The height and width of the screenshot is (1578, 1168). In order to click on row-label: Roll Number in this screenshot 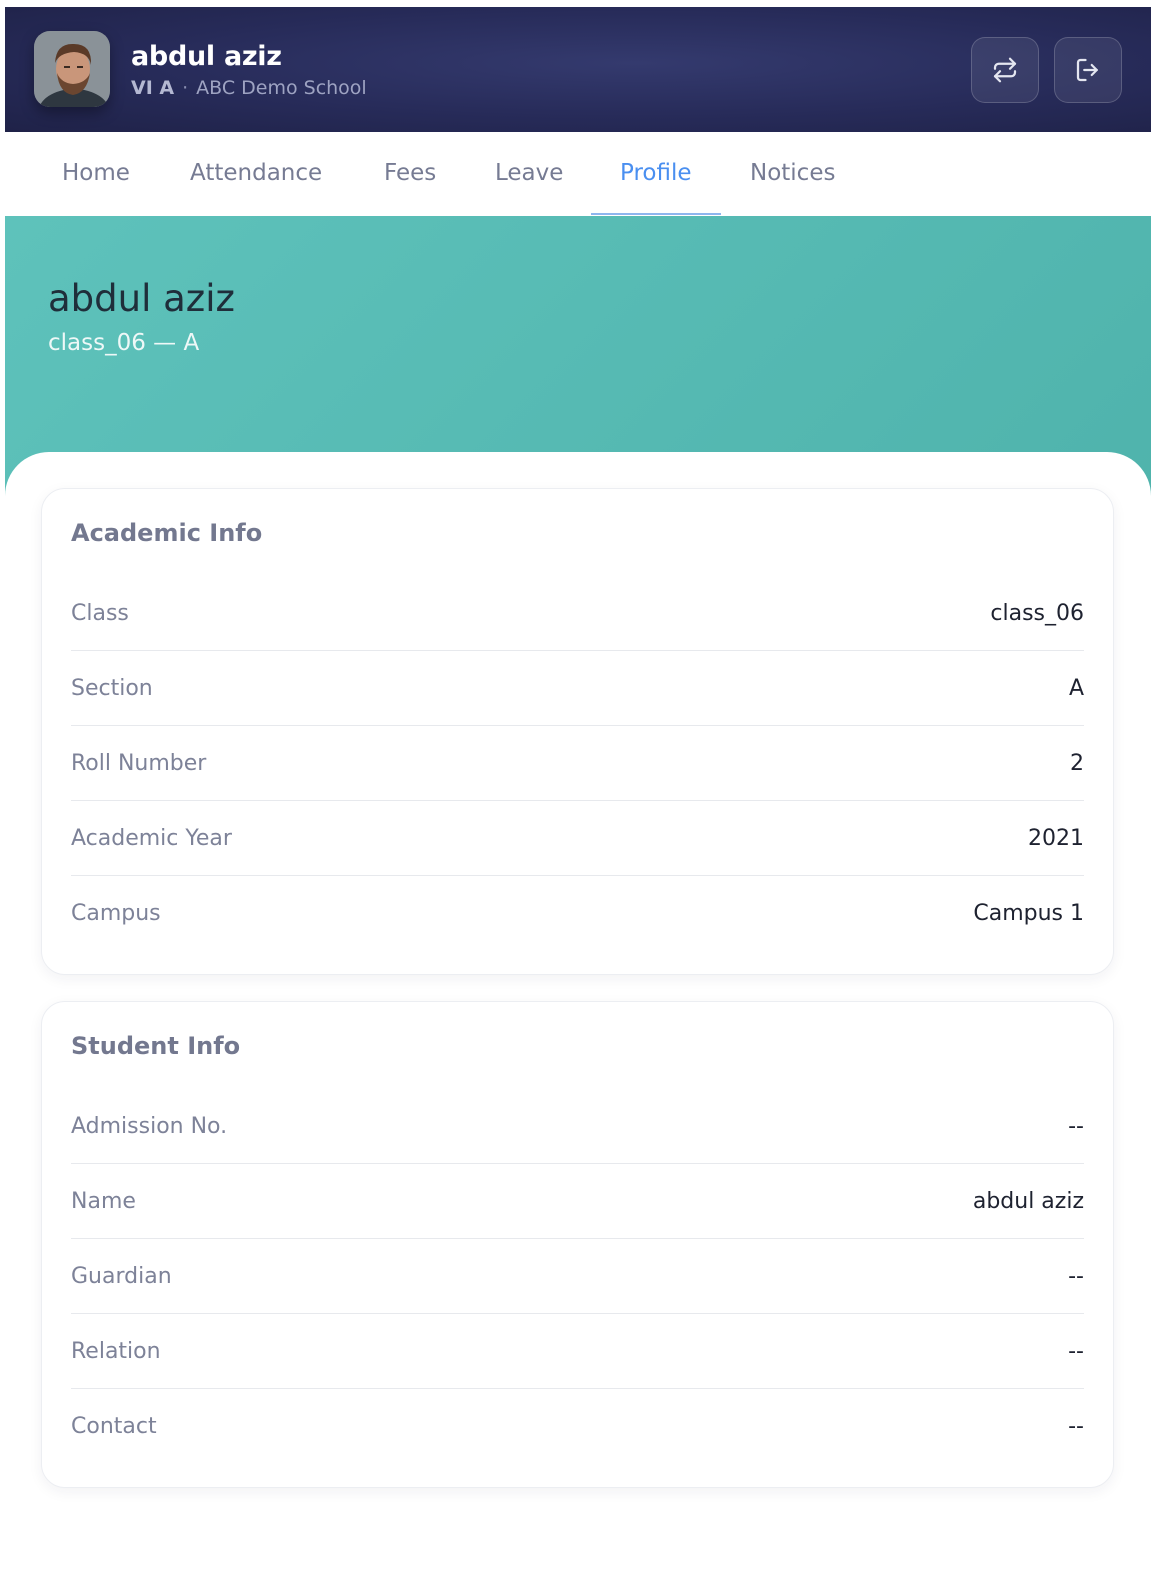, I will do `click(139, 763)`.